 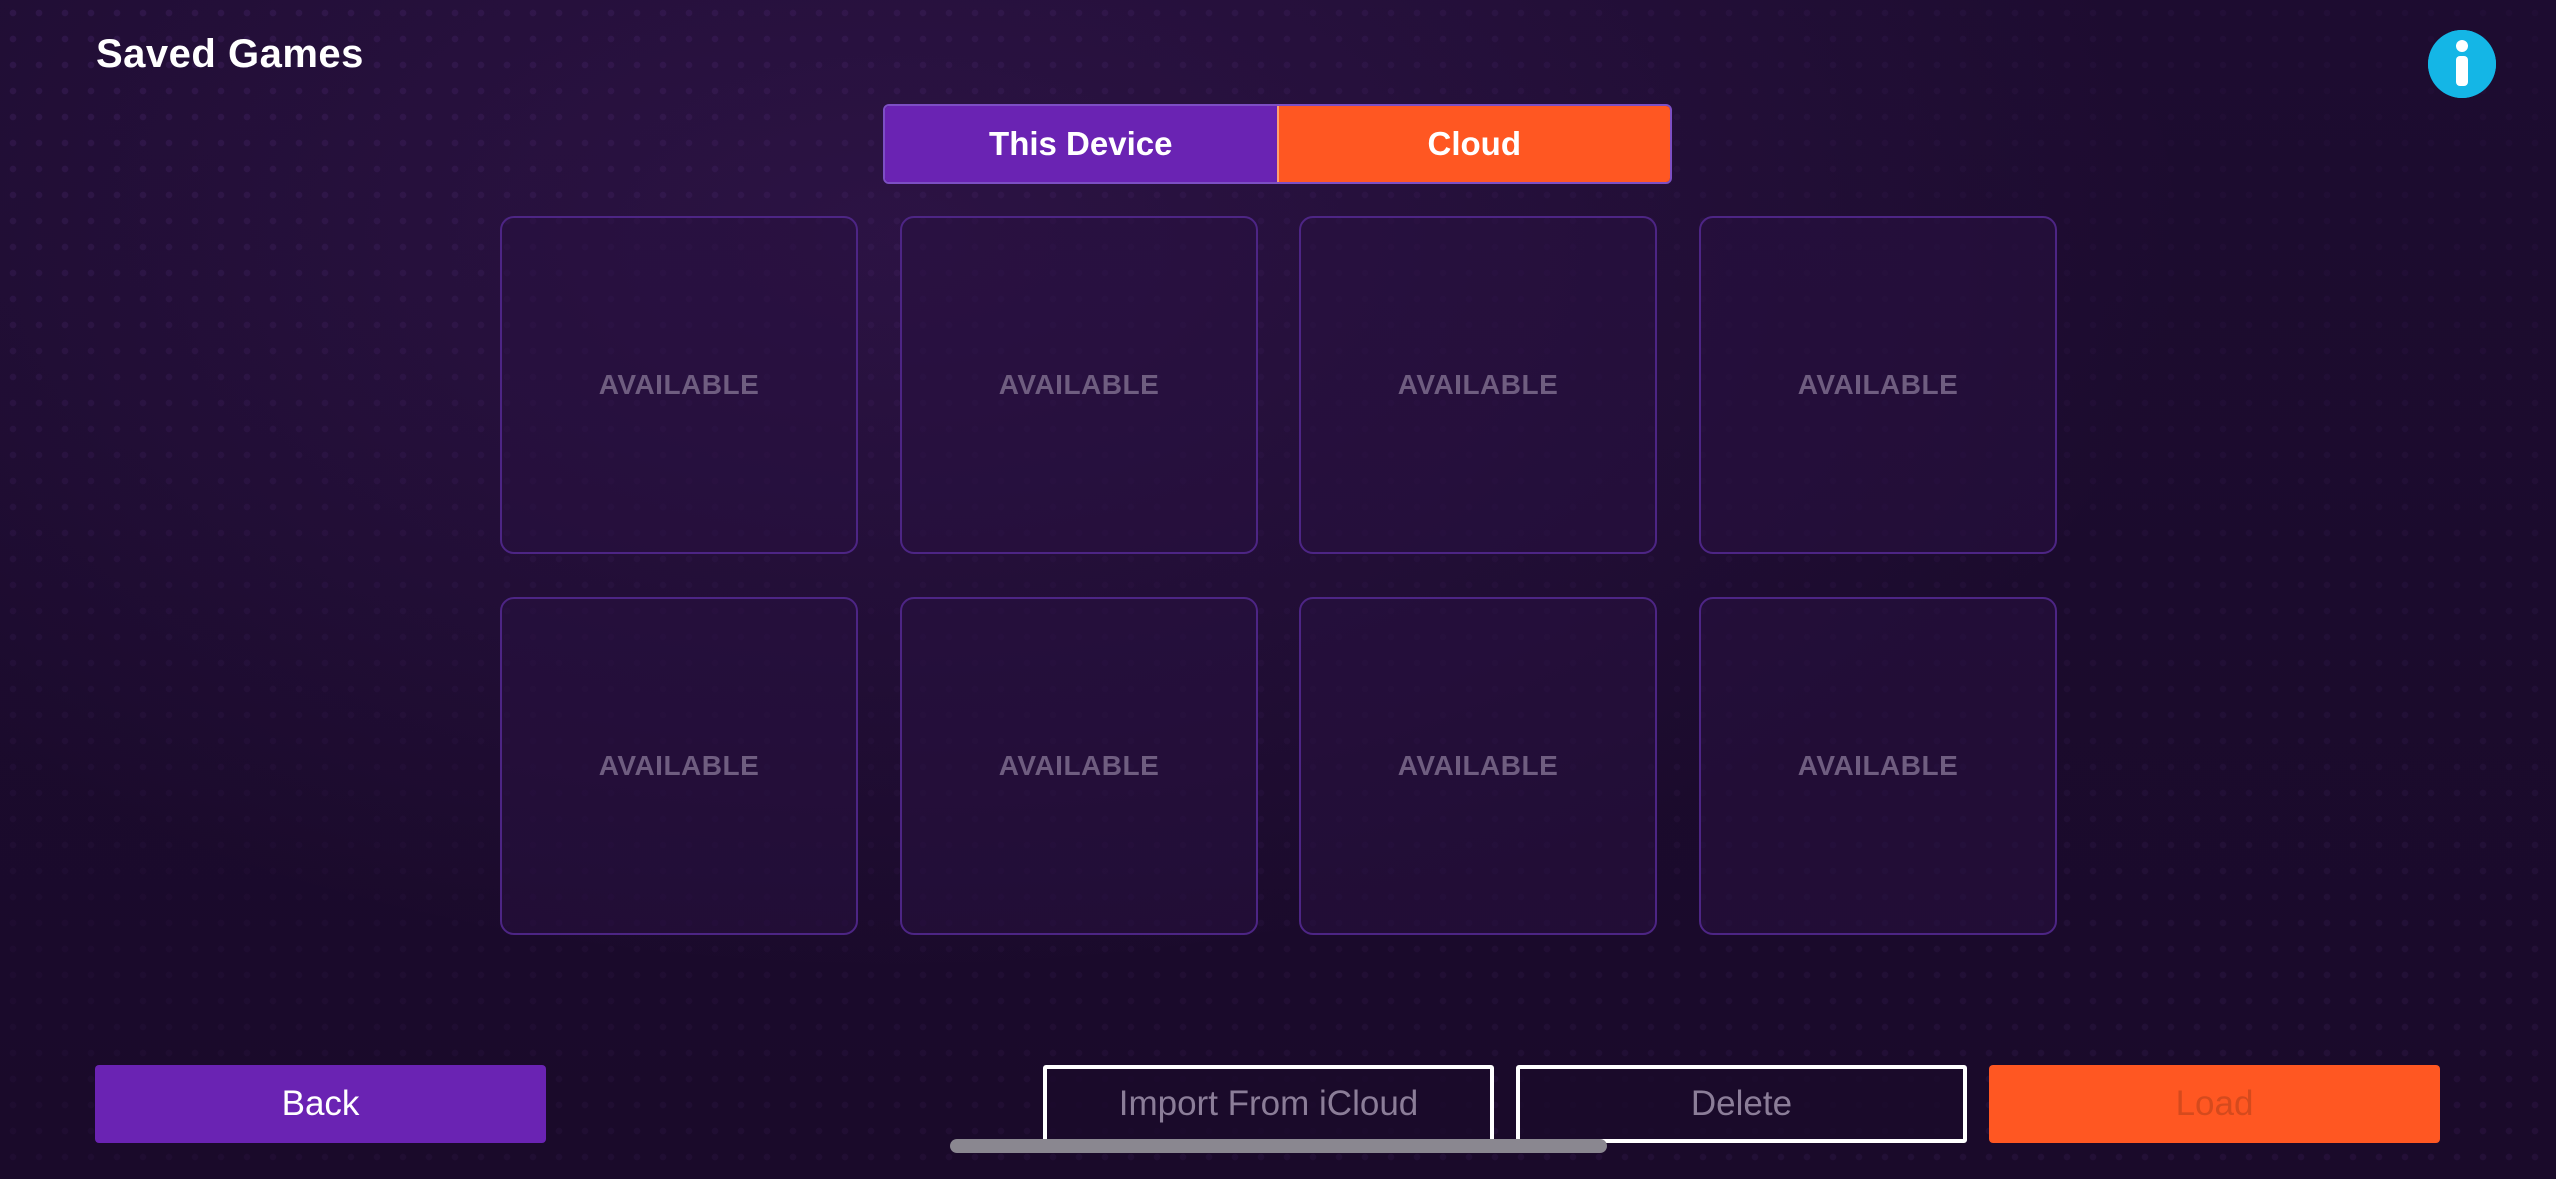 I want to click on info-button, so click(x=2462, y=64).